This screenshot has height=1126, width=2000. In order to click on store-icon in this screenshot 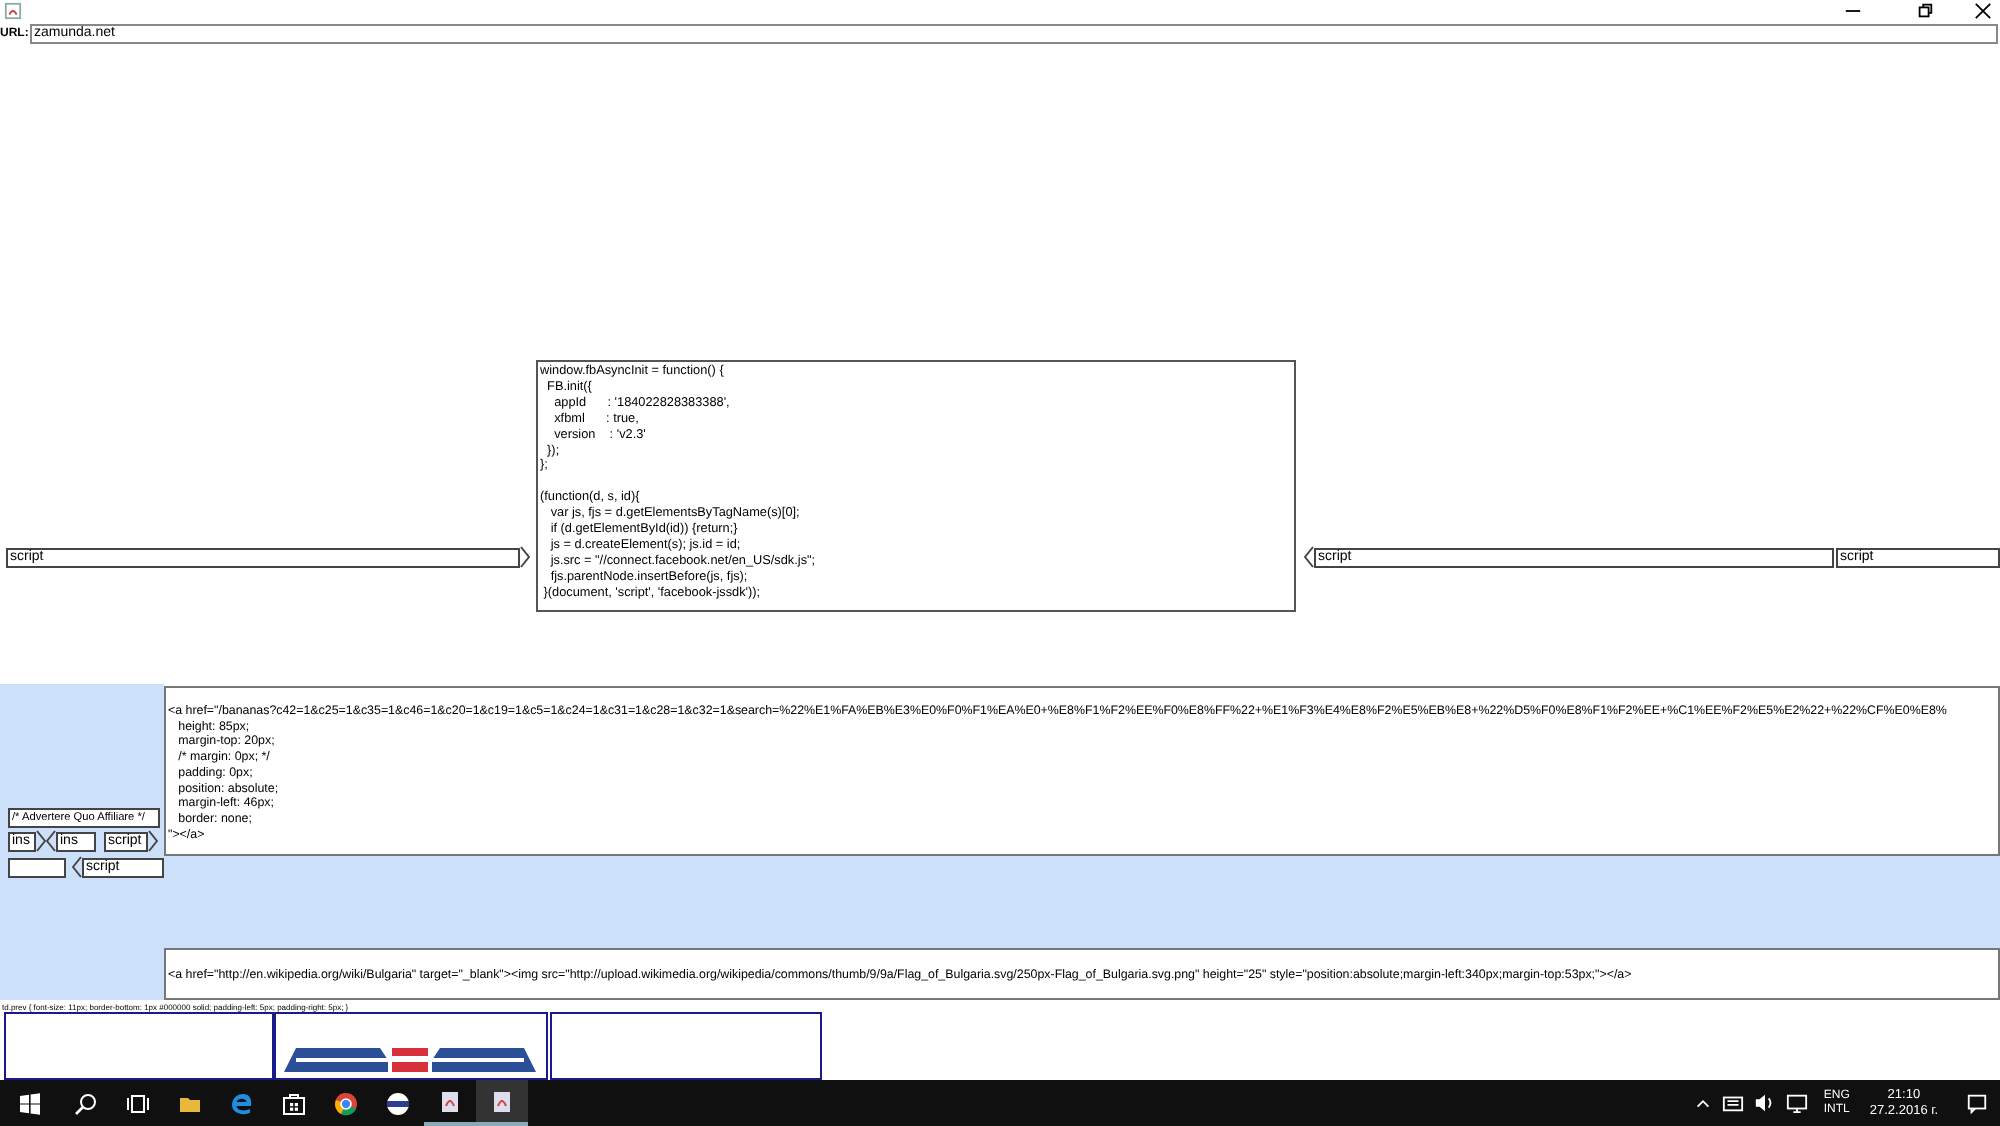, I will do `click(294, 1103)`.